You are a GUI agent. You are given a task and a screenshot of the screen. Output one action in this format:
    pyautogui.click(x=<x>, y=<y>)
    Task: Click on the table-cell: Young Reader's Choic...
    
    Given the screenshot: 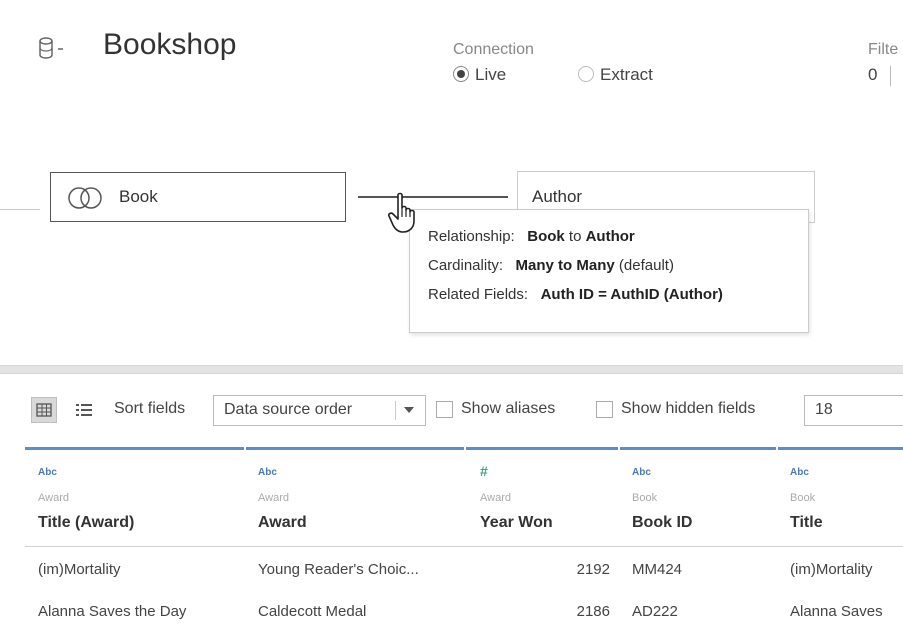 What is the action you would take?
    pyautogui.click(x=338, y=569)
    